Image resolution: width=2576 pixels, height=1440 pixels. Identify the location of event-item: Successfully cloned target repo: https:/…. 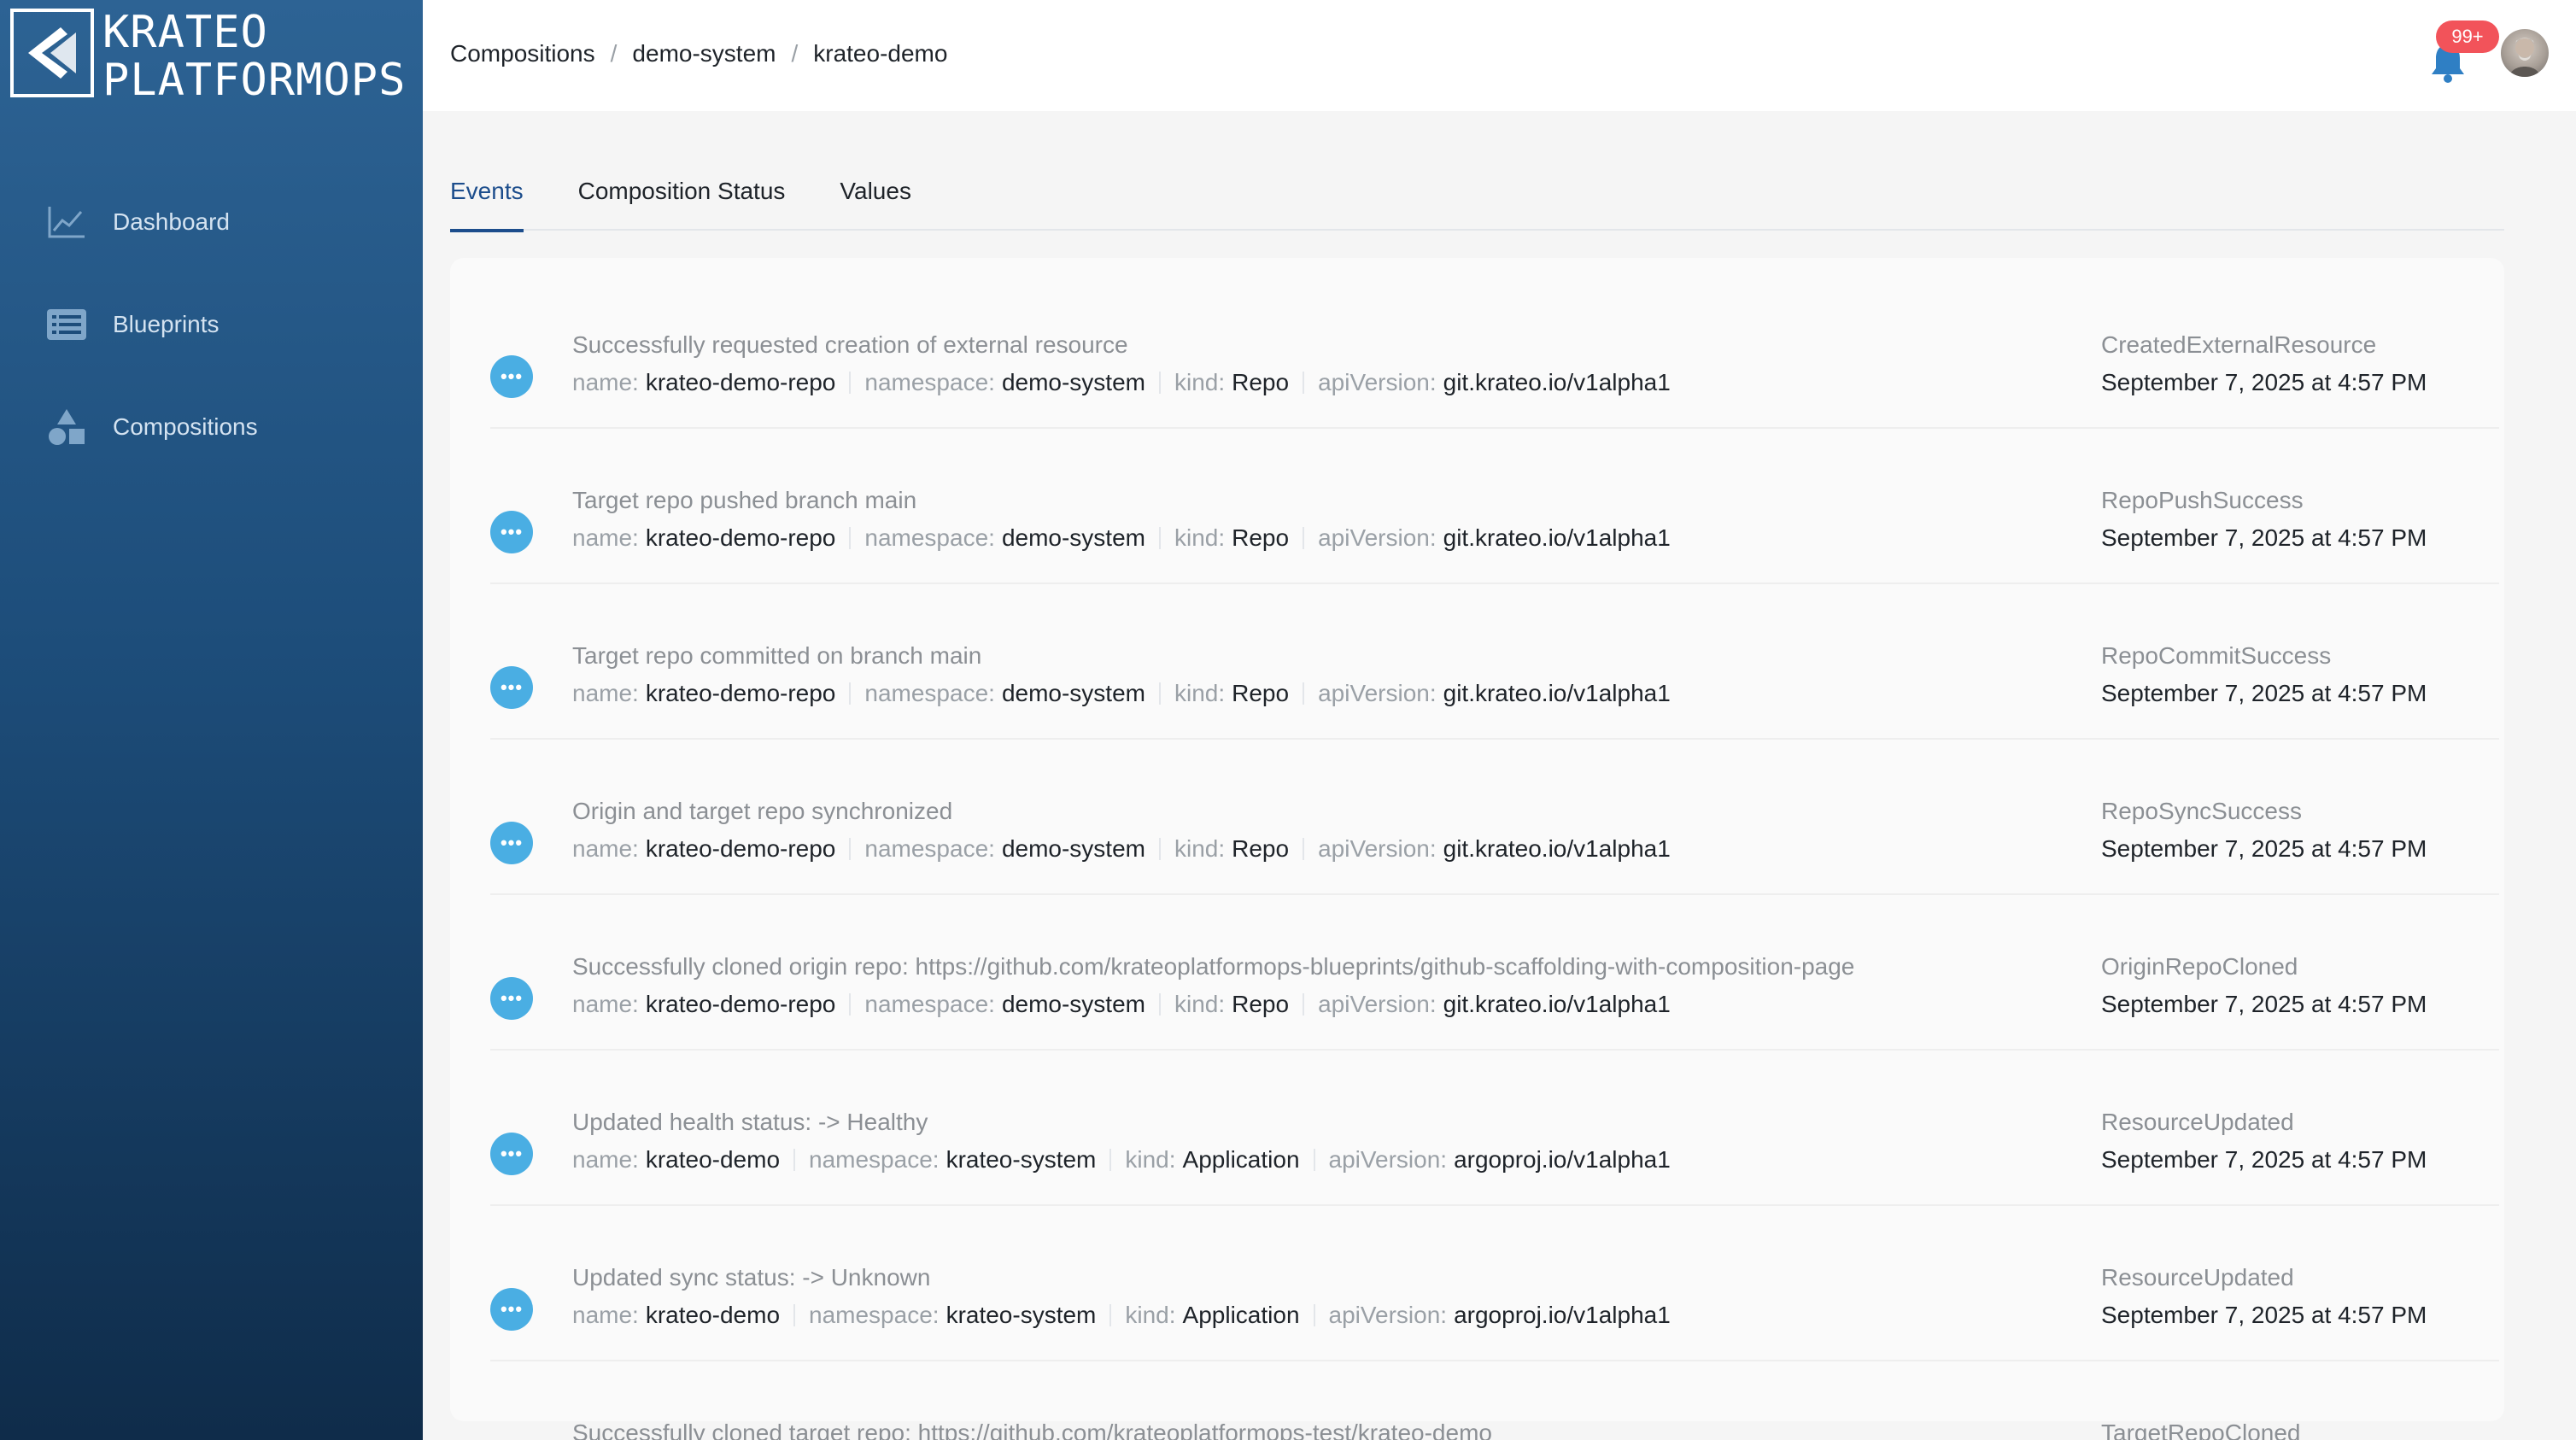
(1494, 1400).